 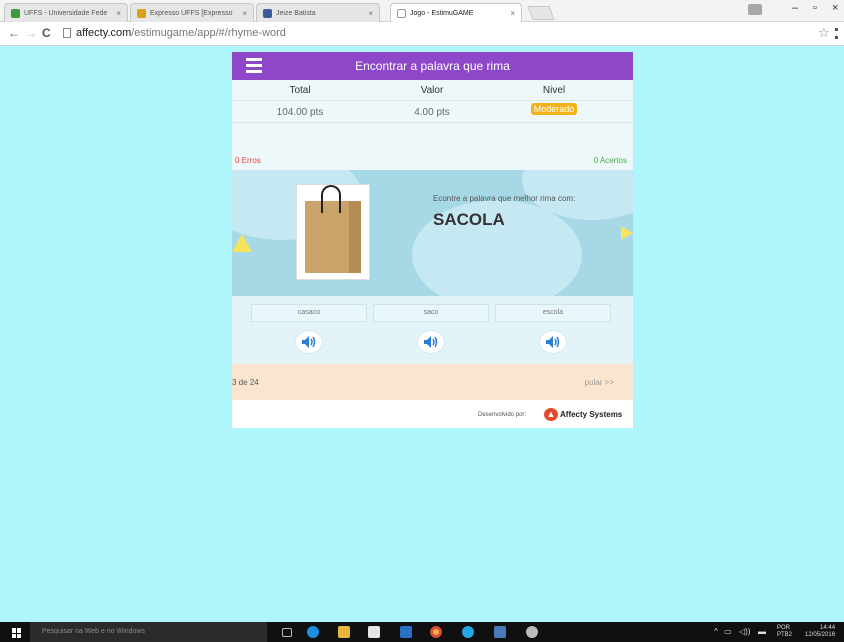 I want to click on clock-time: 14:44, so click(x=828, y=628).